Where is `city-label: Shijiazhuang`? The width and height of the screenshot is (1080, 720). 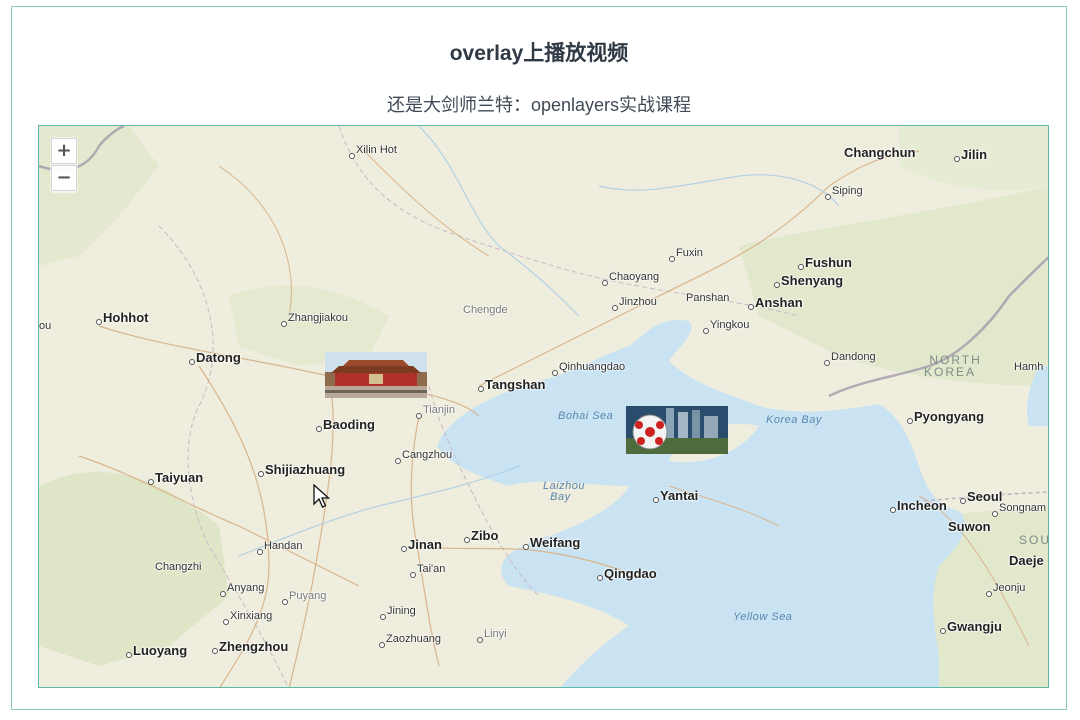
city-label: Shijiazhuang is located at coordinates (305, 469).